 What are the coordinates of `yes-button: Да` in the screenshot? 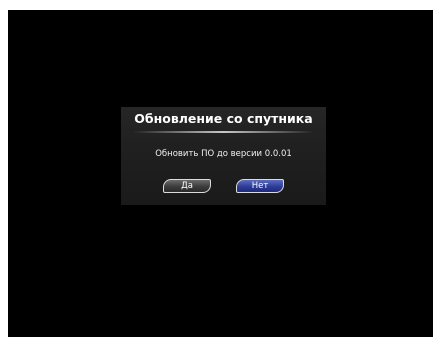 It's located at (187, 186).